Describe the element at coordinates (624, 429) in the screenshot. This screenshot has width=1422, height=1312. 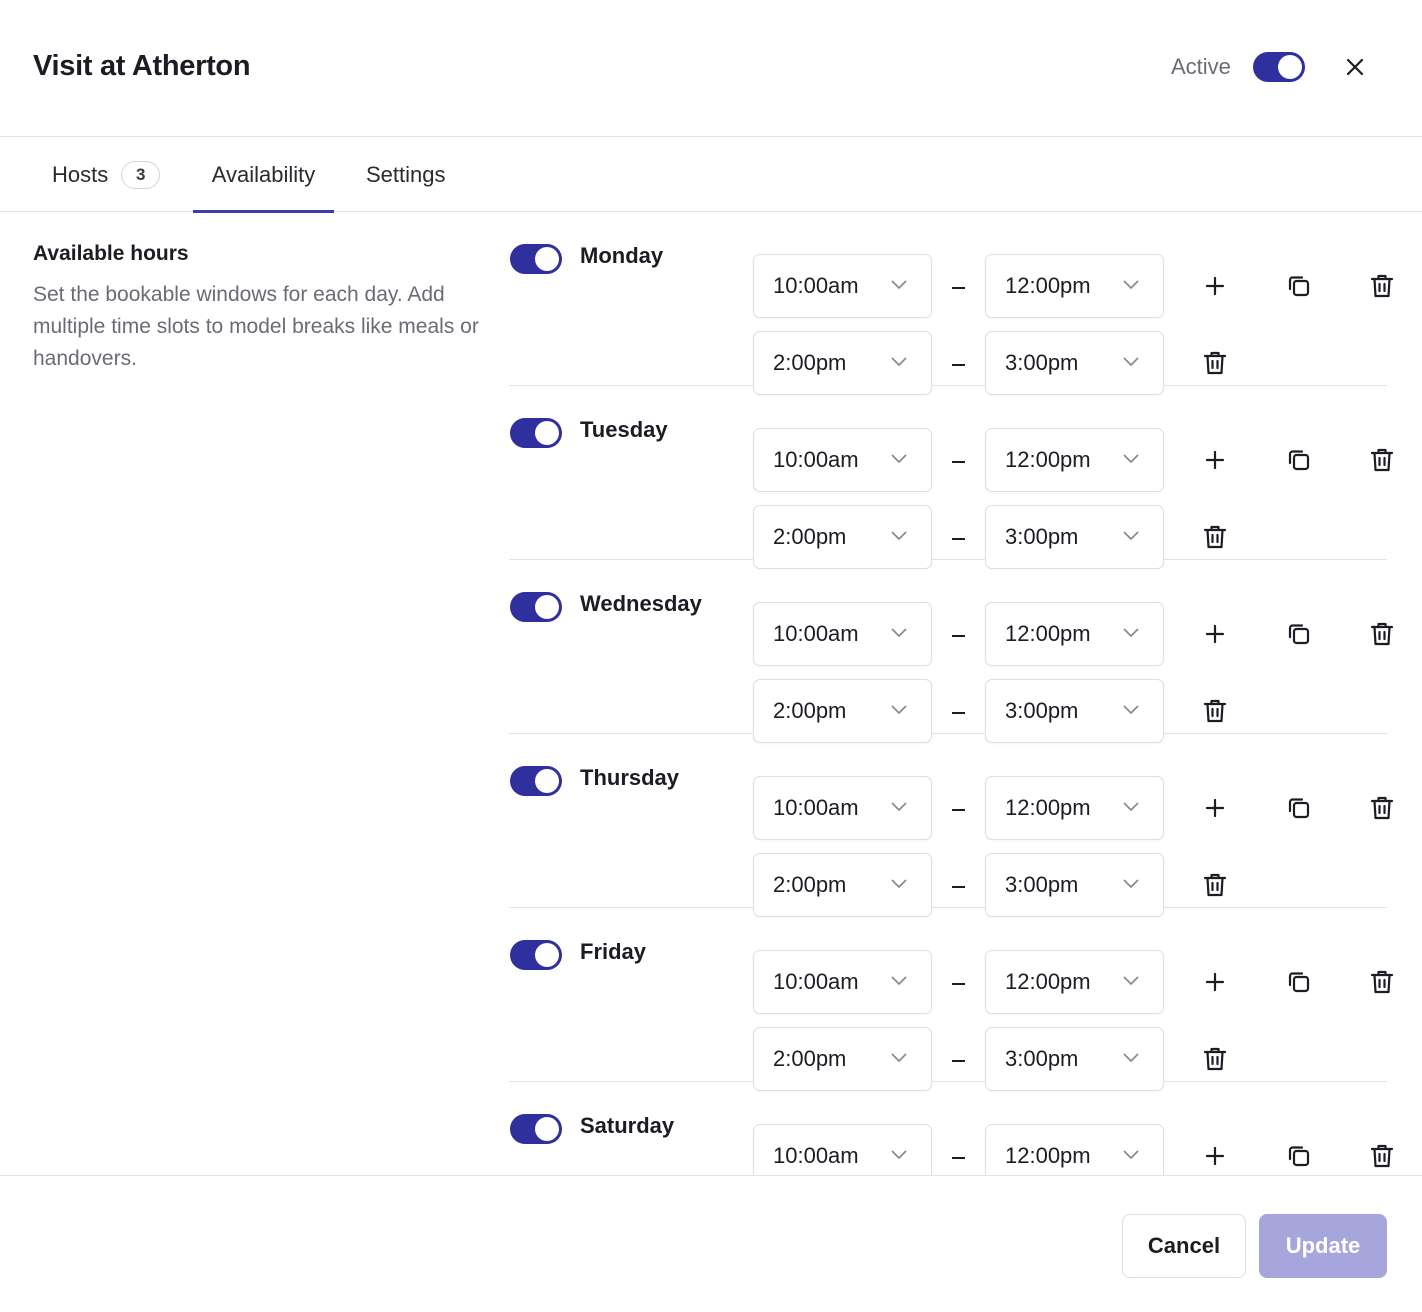
I see `day-name: Tuesday` at that location.